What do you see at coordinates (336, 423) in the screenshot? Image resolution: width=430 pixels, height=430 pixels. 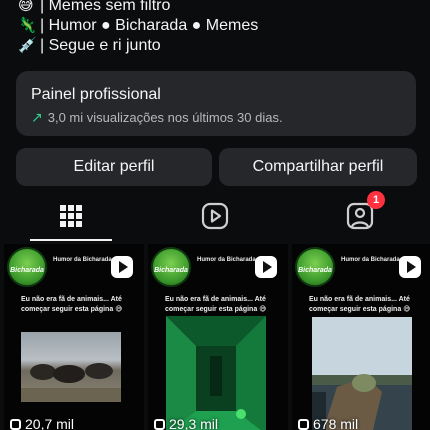 I see `view-count-text: 678 mil` at bounding box center [336, 423].